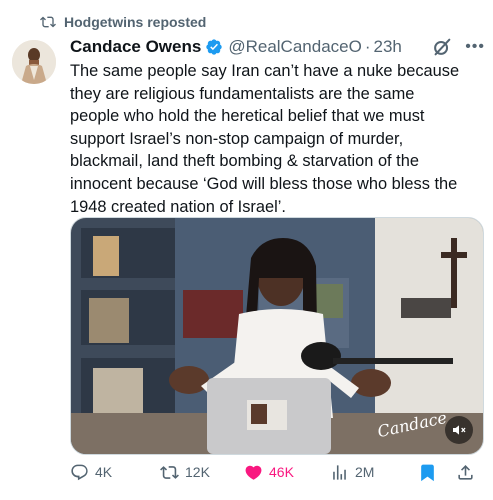  I want to click on bookmark-icon, so click(427, 472).